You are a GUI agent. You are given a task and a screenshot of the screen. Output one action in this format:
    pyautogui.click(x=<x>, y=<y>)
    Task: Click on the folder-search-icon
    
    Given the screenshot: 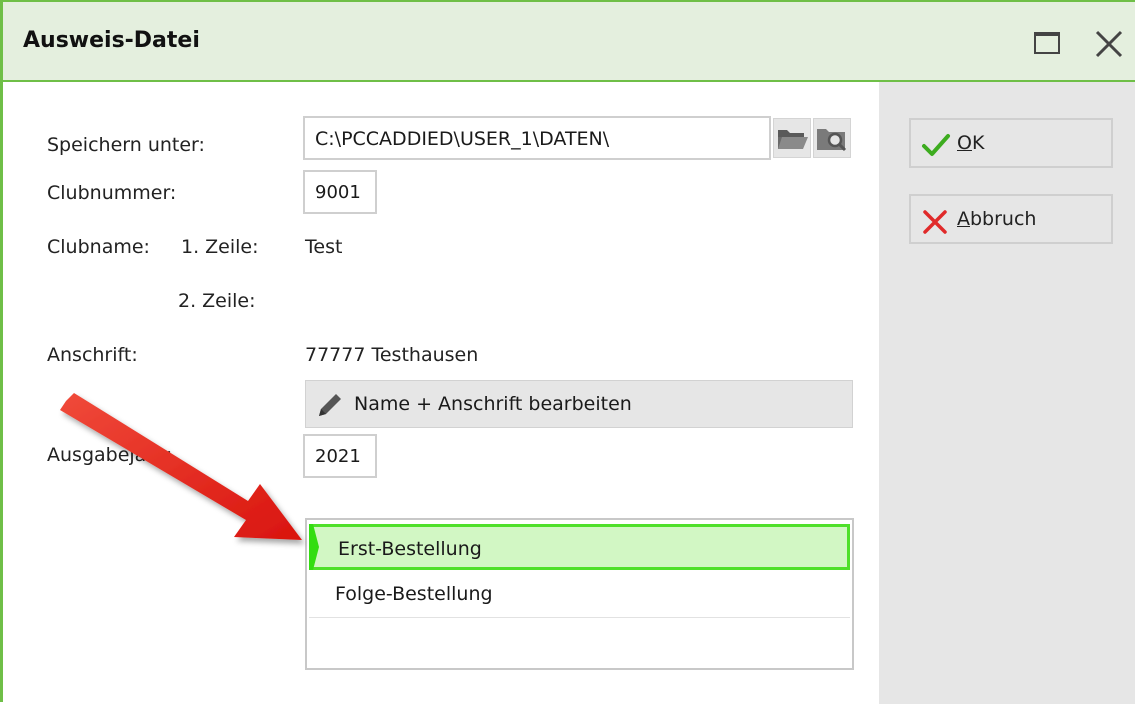 What is the action you would take?
    pyautogui.click(x=832, y=140)
    